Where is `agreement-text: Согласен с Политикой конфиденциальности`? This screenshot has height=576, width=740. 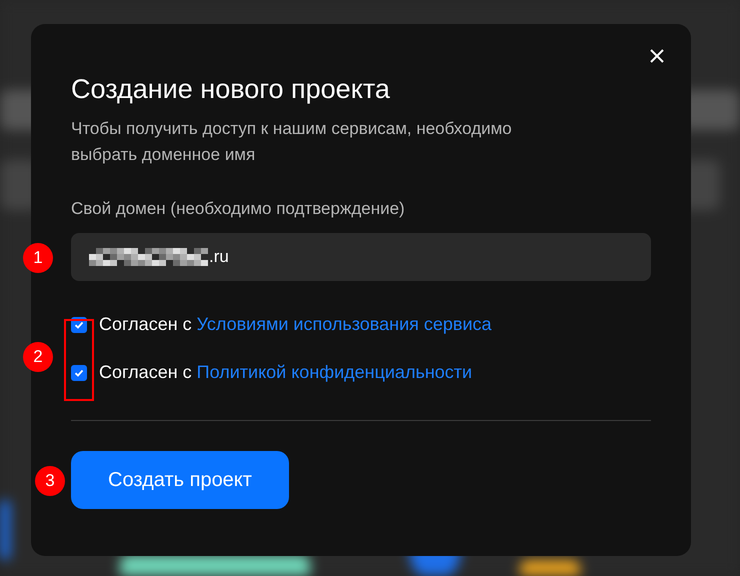
agreement-text: Согласен с Политикой конфиденциальности is located at coordinates (285, 372).